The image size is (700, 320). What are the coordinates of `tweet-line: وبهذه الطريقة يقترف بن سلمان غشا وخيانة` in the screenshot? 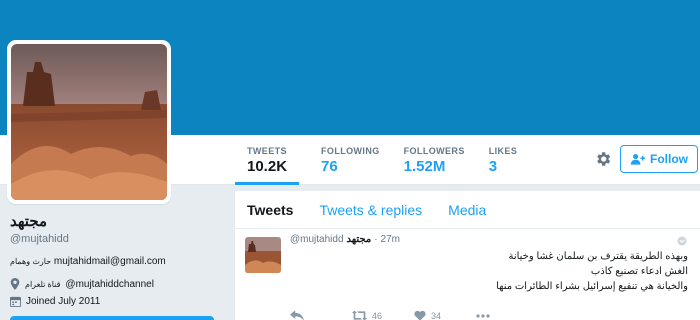 It's located at (598, 256).